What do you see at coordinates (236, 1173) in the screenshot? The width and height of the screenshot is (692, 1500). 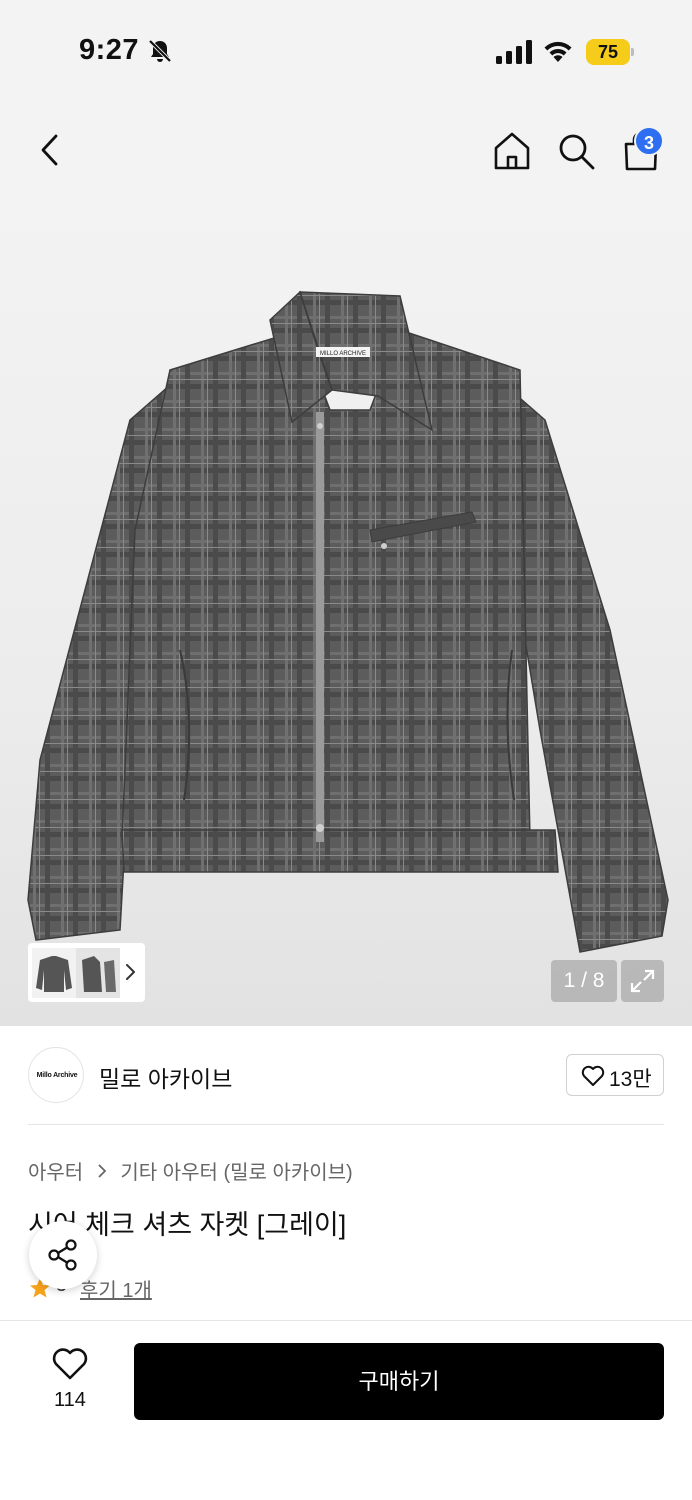 I see `breadcrumb-item-category: 기타 아우터 (밀로 아카이브)` at bounding box center [236, 1173].